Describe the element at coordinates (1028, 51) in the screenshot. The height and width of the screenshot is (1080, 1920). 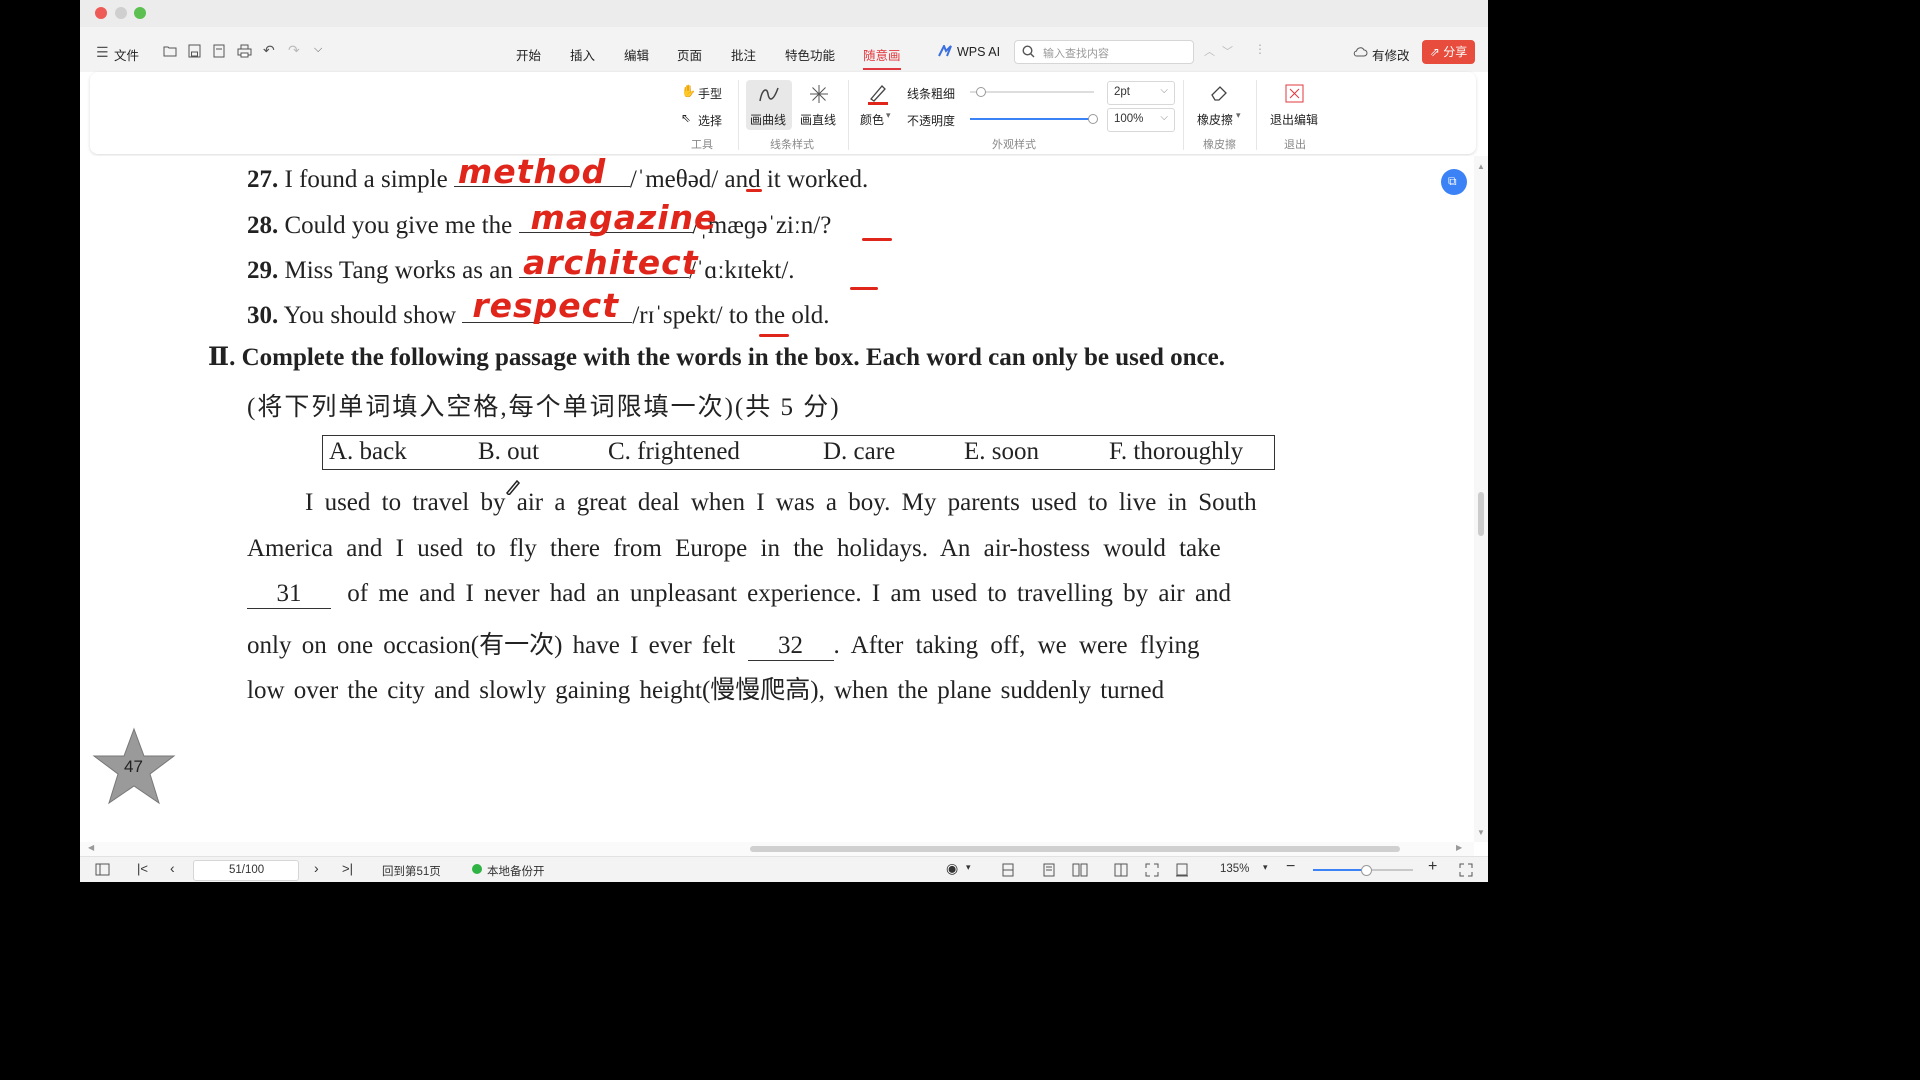
I see `search-icon` at that location.